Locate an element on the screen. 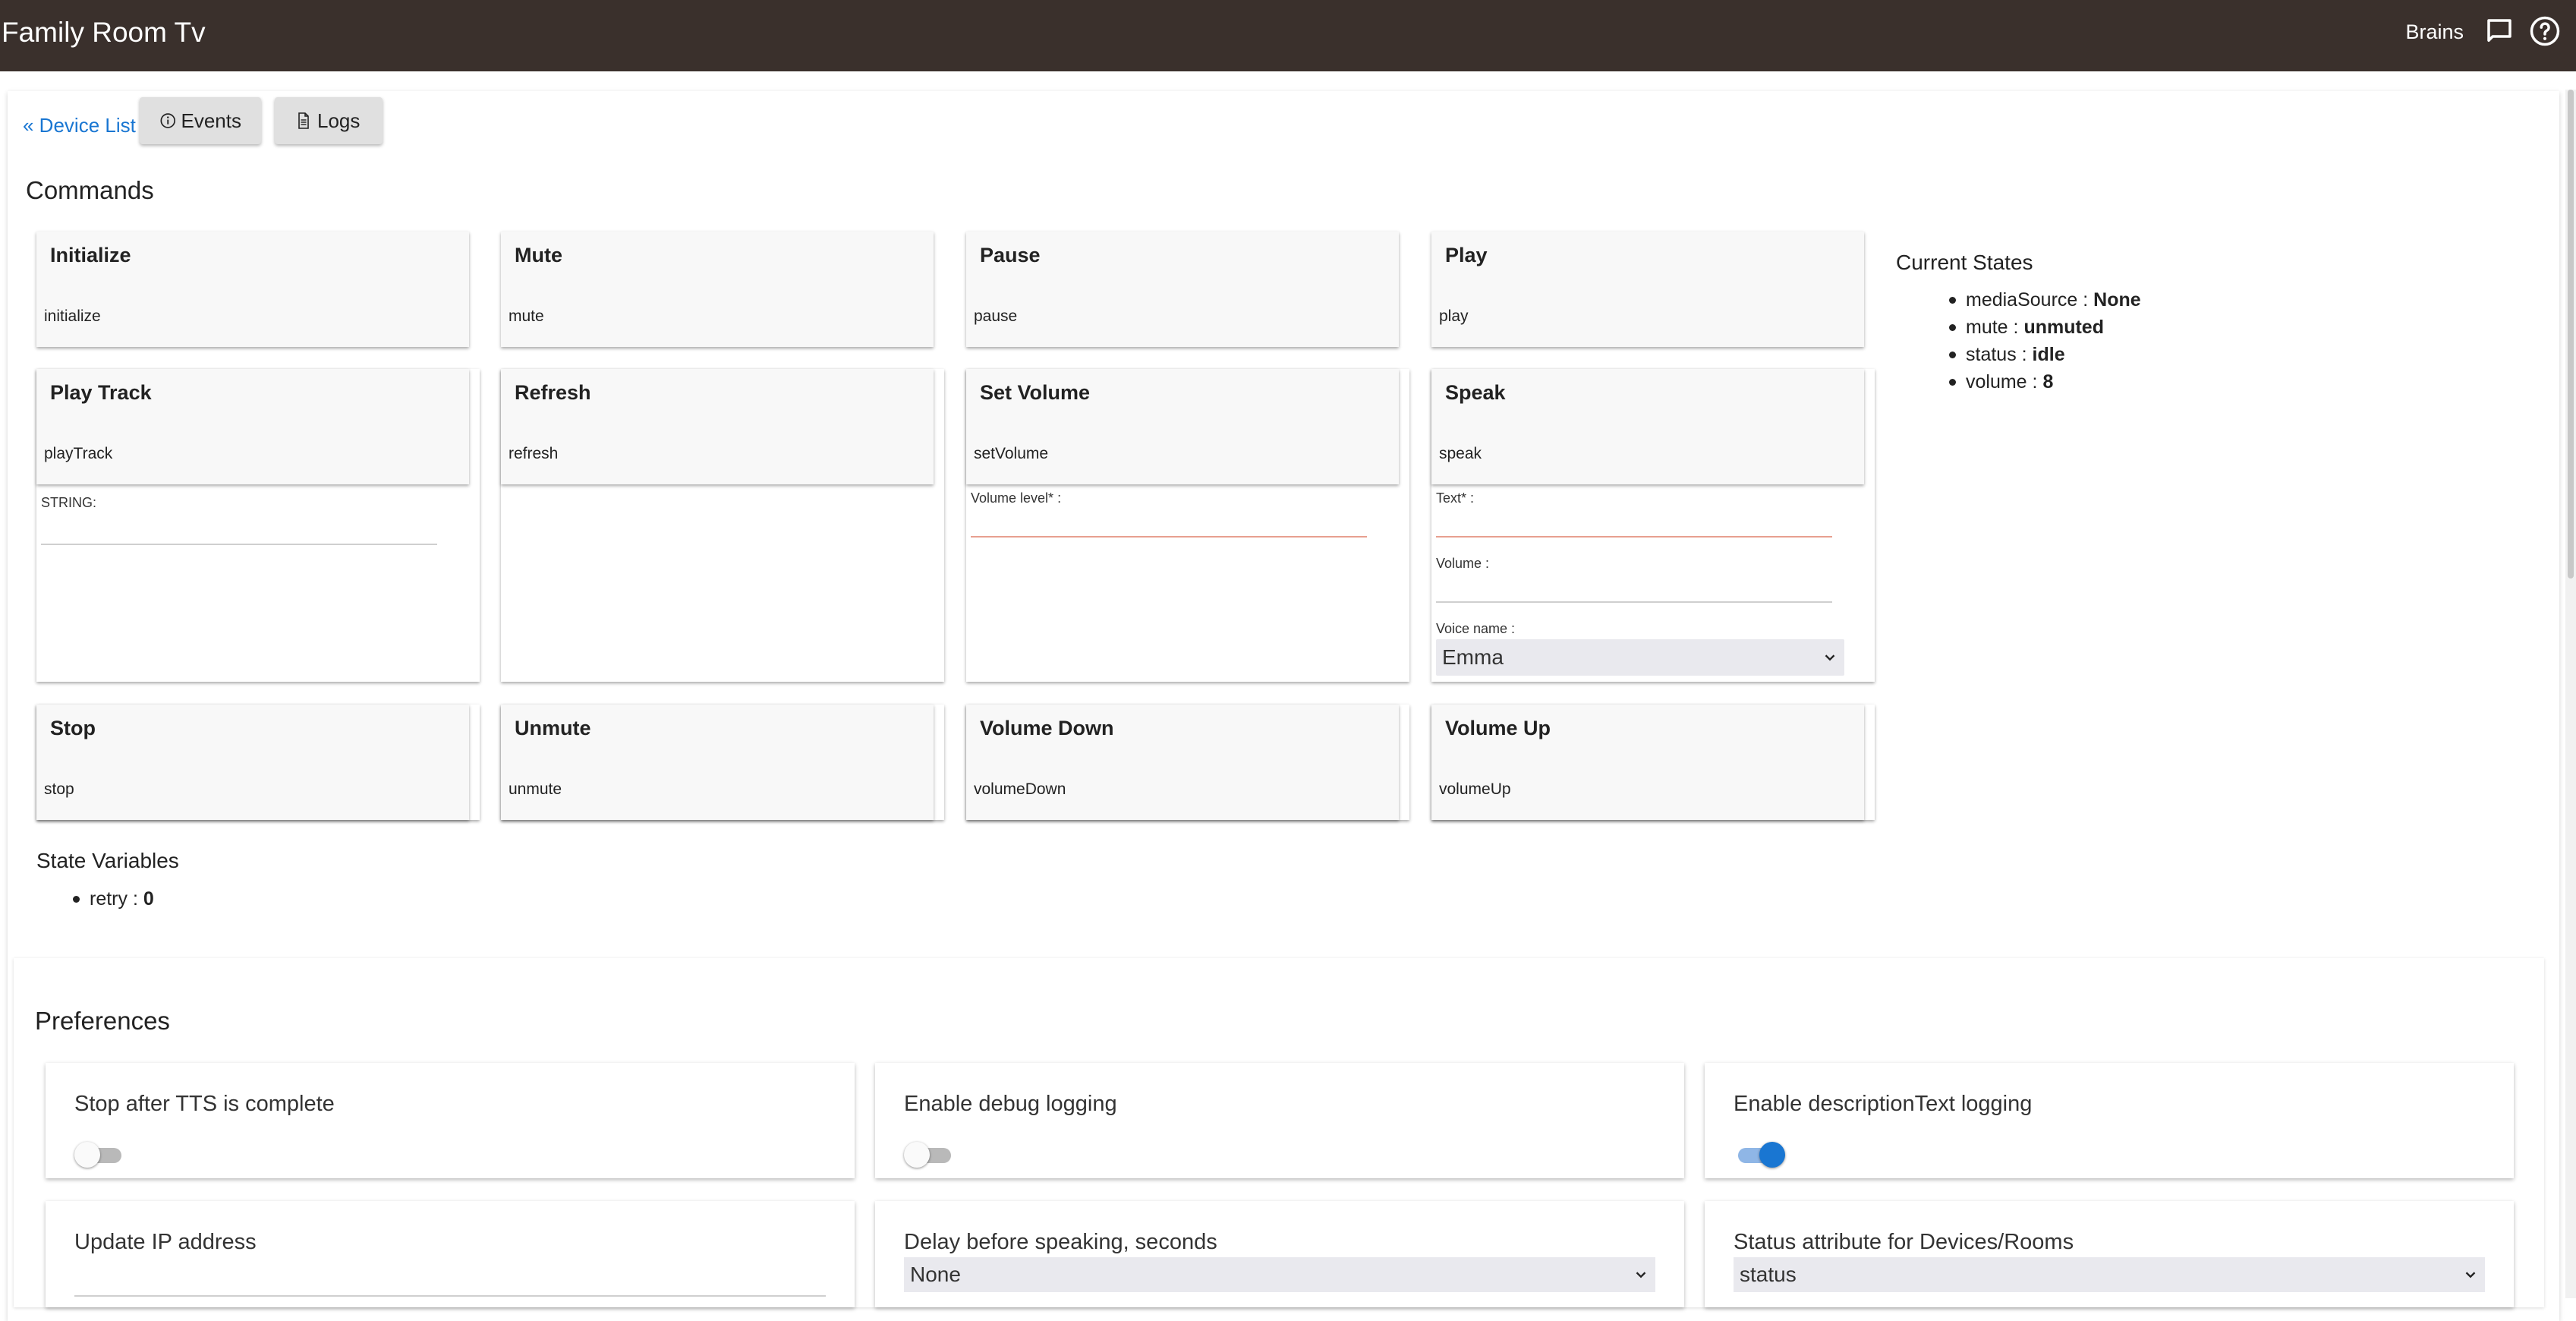  command-card-unmute: Unmute unmute is located at coordinates (717, 762).